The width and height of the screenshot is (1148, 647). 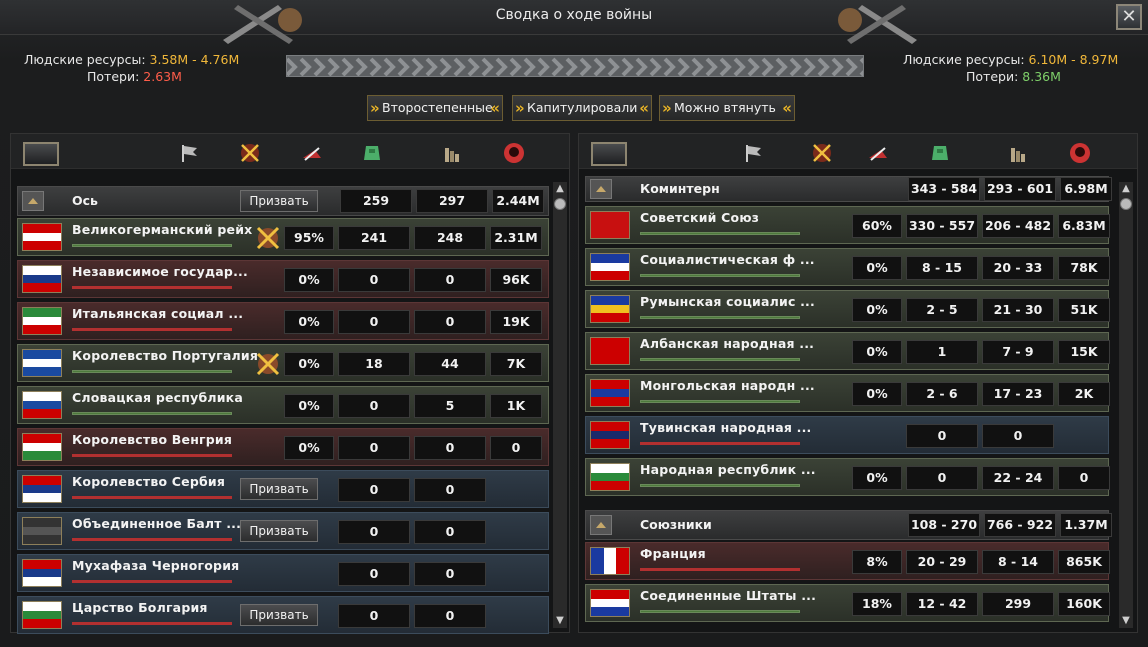 I want to click on country-row: Независимое государ... 0% 0 0 96K, so click(x=283, y=279).